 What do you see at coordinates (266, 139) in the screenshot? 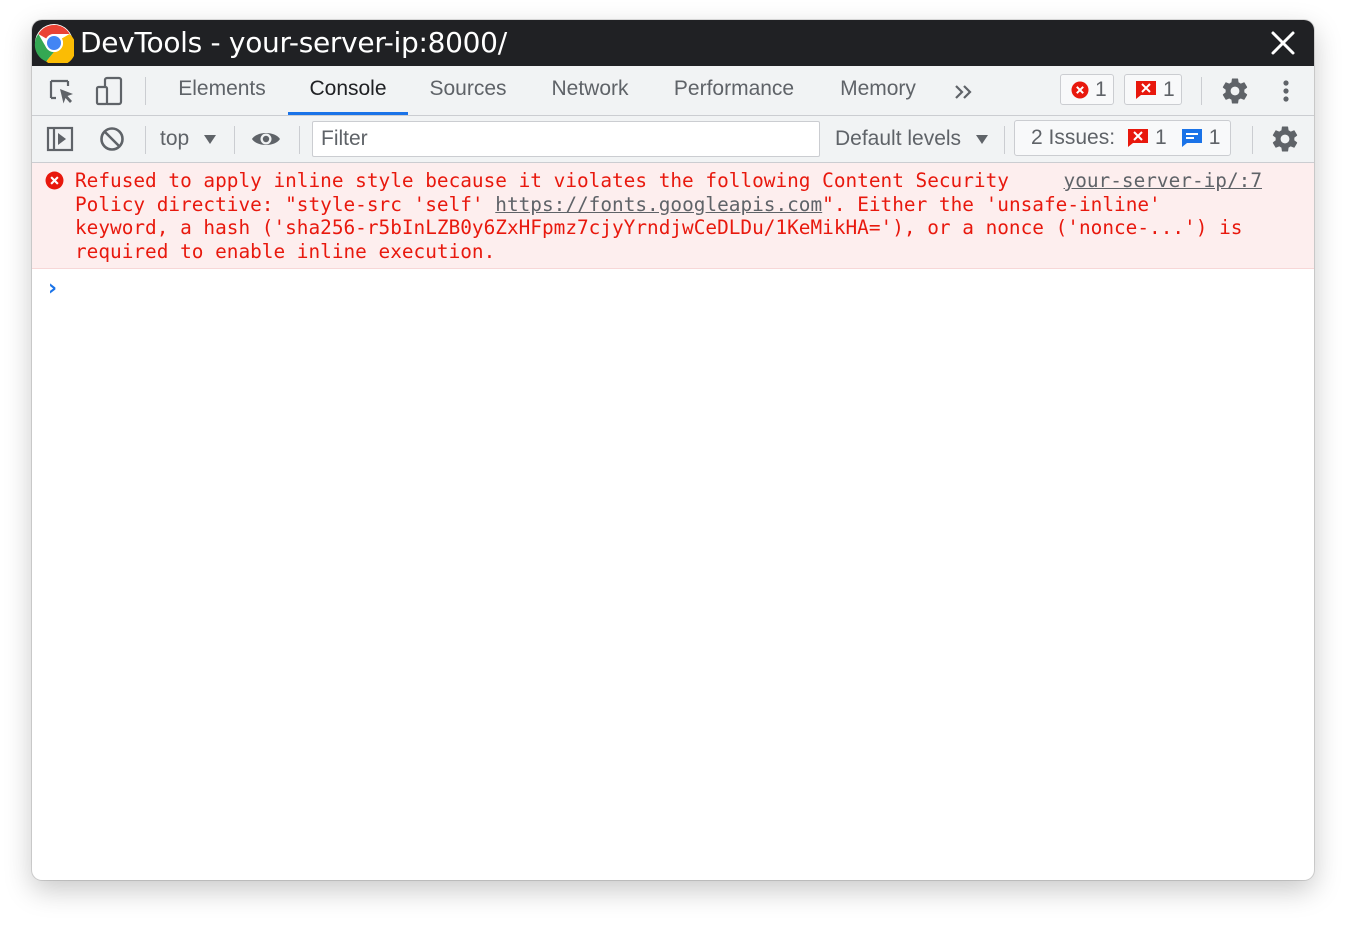
I see `eye-icon` at bounding box center [266, 139].